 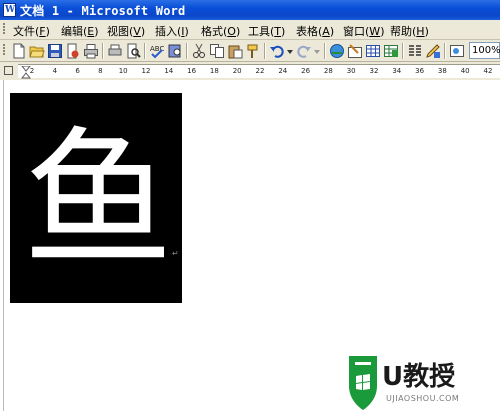 What do you see at coordinates (419, 377) in the screenshot?
I see `watermark-brand: U教授` at bounding box center [419, 377].